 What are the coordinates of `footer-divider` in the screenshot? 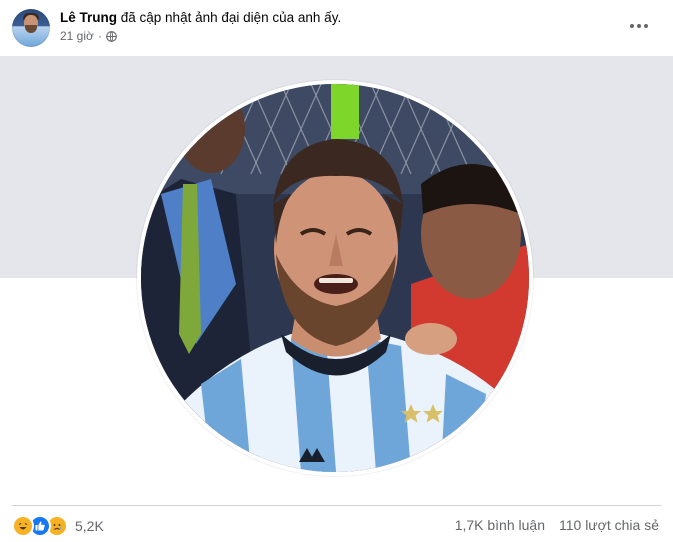 It's located at (336, 505).